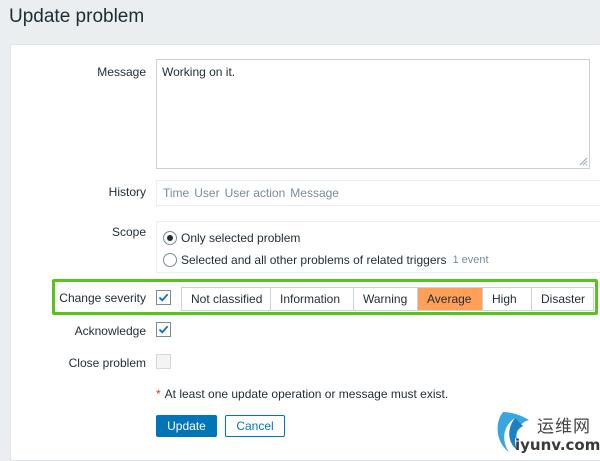  What do you see at coordinates (583, 161) in the screenshot?
I see `resize-grip-icon` at bounding box center [583, 161].